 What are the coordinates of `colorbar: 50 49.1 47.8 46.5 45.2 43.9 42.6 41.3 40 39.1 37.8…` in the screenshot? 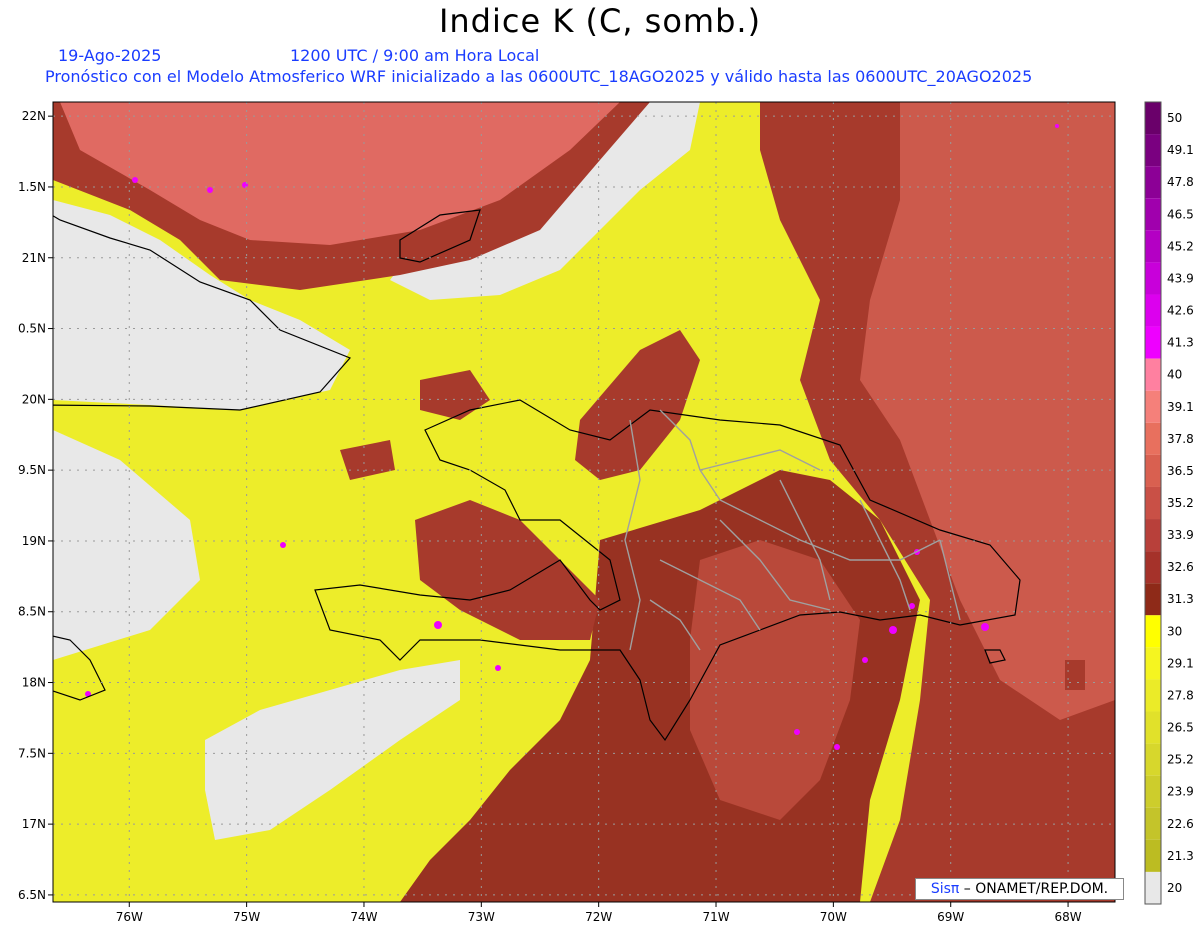 It's located at (1169, 503).